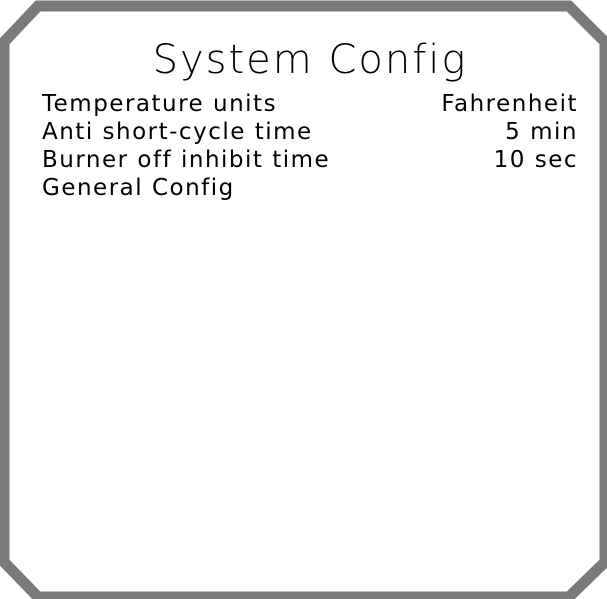 The width and height of the screenshot is (607, 599). Describe the element at coordinates (310, 188) in the screenshot. I see `menu-item-general-config: General Config` at that location.